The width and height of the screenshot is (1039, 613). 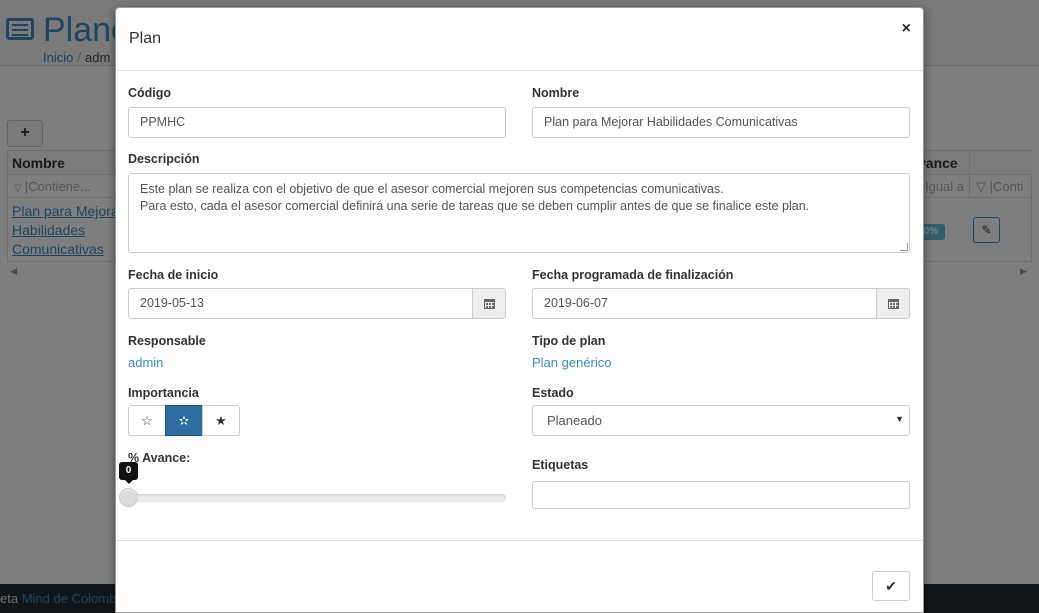 I want to click on modal-header: Plan ×, so click(x=519, y=39).